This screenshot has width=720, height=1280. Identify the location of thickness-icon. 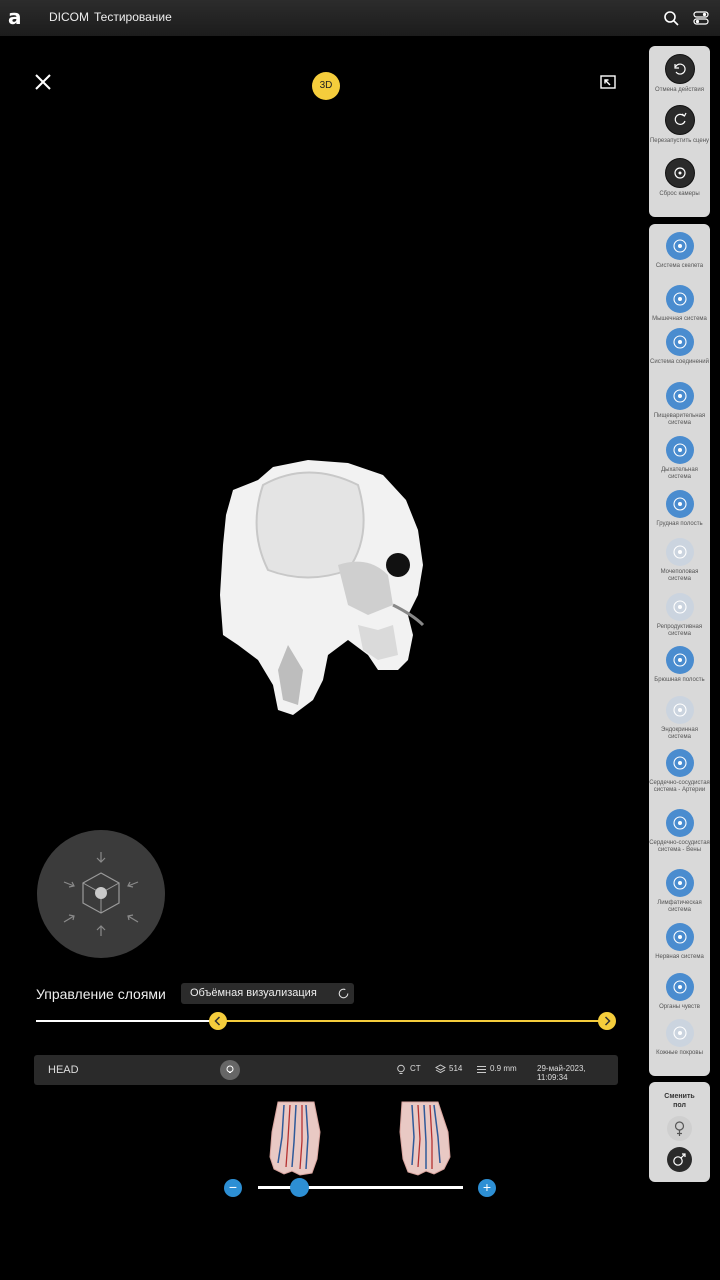
(481, 1069).